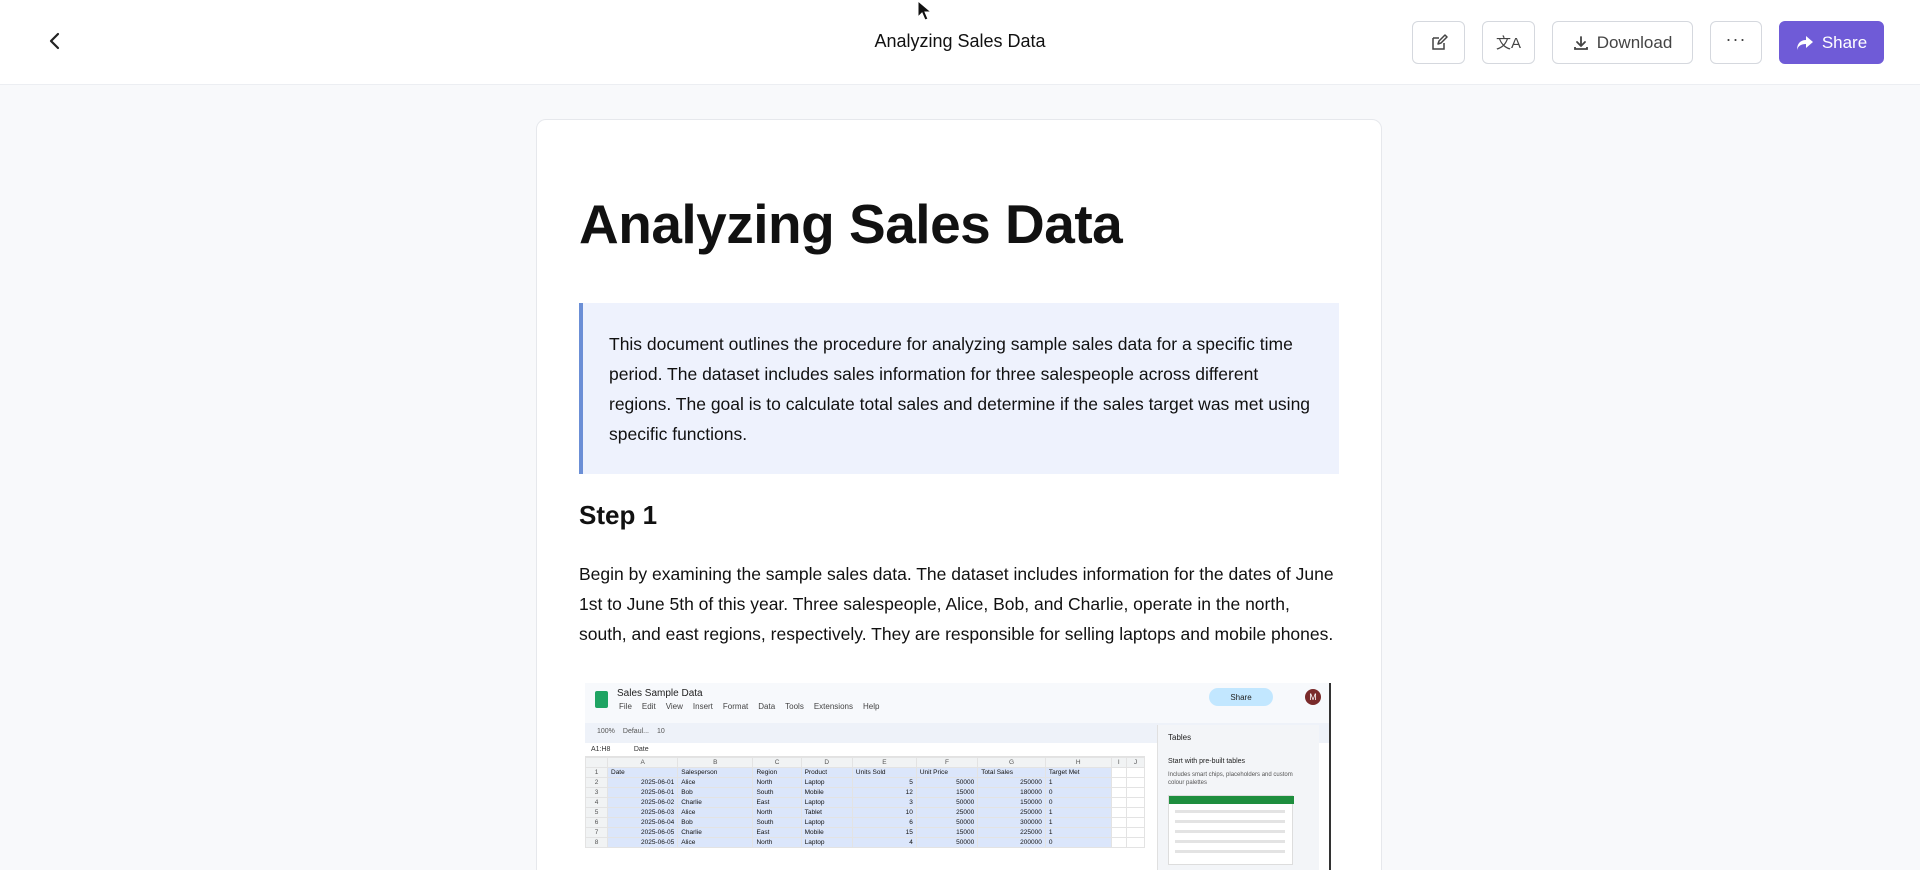 The width and height of the screenshot is (1920, 870). What do you see at coordinates (833, 706) in the screenshot?
I see `menu-item: Extensions` at bounding box center [833, 706].